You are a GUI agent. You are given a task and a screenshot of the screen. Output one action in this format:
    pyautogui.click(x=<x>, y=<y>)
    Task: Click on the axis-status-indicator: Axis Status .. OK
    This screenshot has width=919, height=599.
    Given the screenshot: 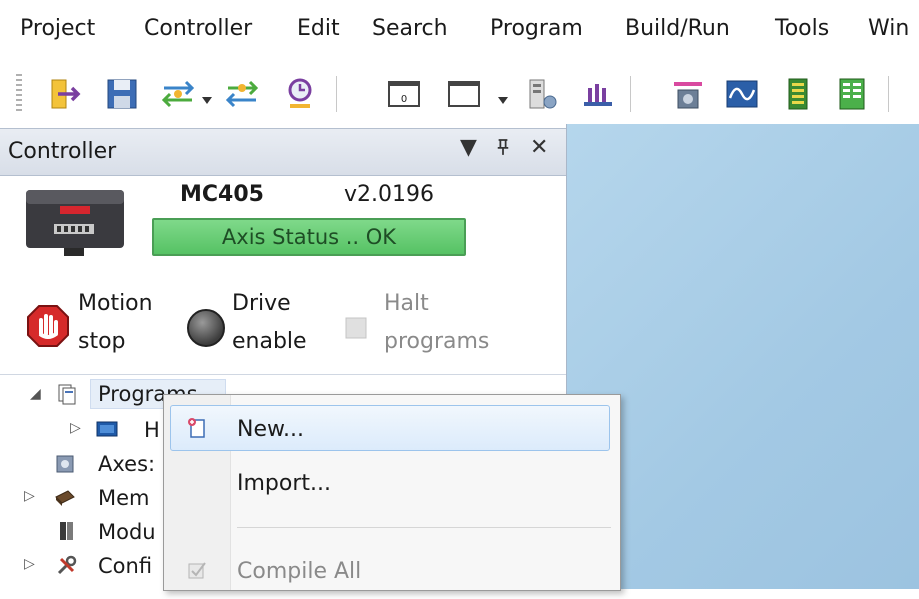 What is the action you would take?
    pyautogui.click(x=309, y=237)
    